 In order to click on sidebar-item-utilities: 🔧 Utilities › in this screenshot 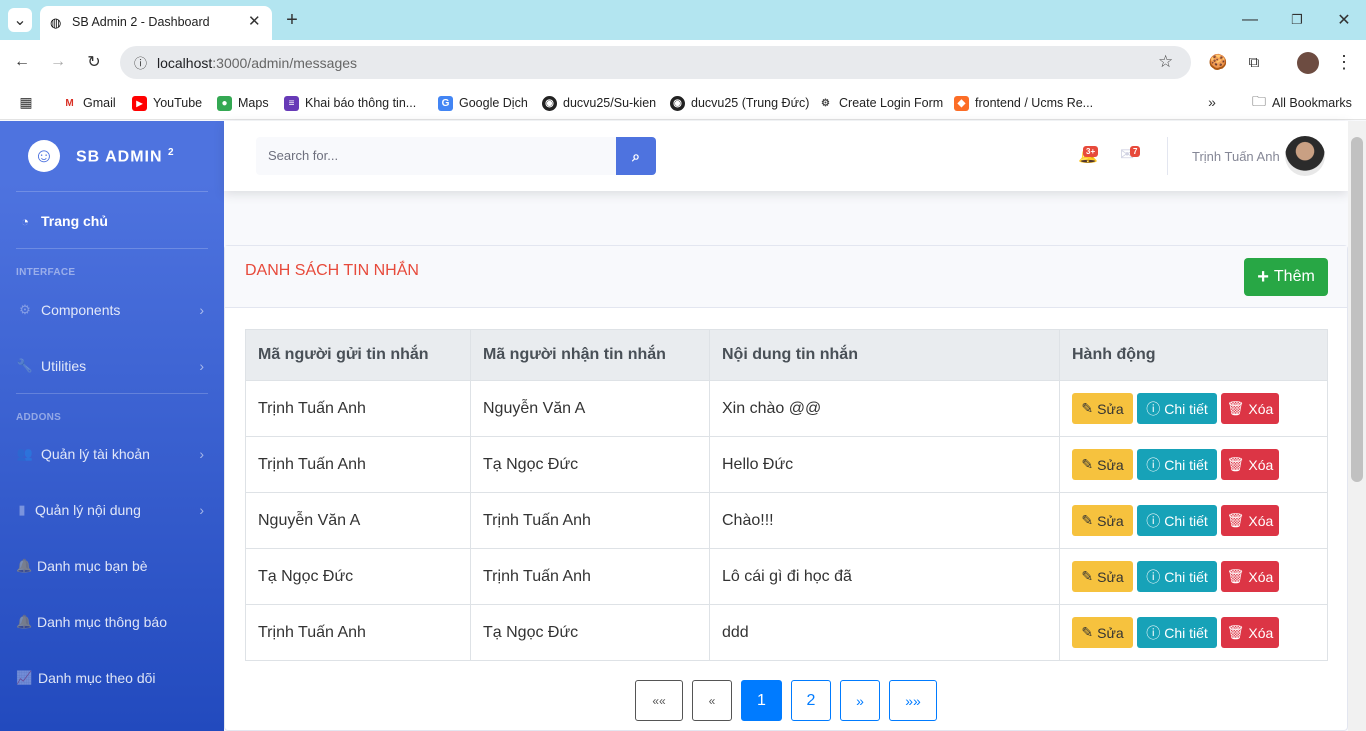, I will do `click(112, 366)`.